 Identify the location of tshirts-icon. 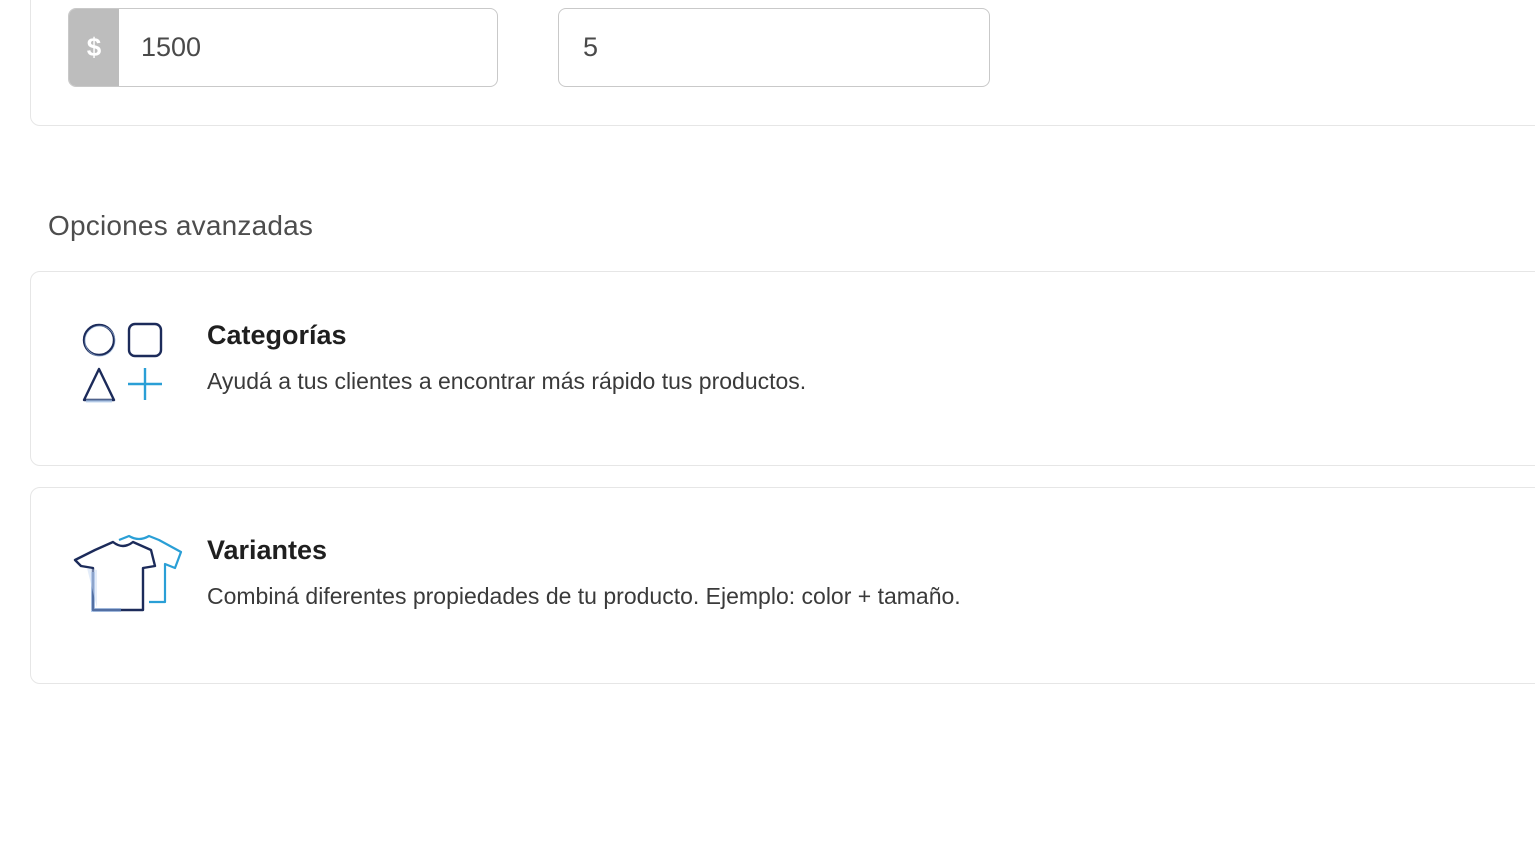
(128, 573).